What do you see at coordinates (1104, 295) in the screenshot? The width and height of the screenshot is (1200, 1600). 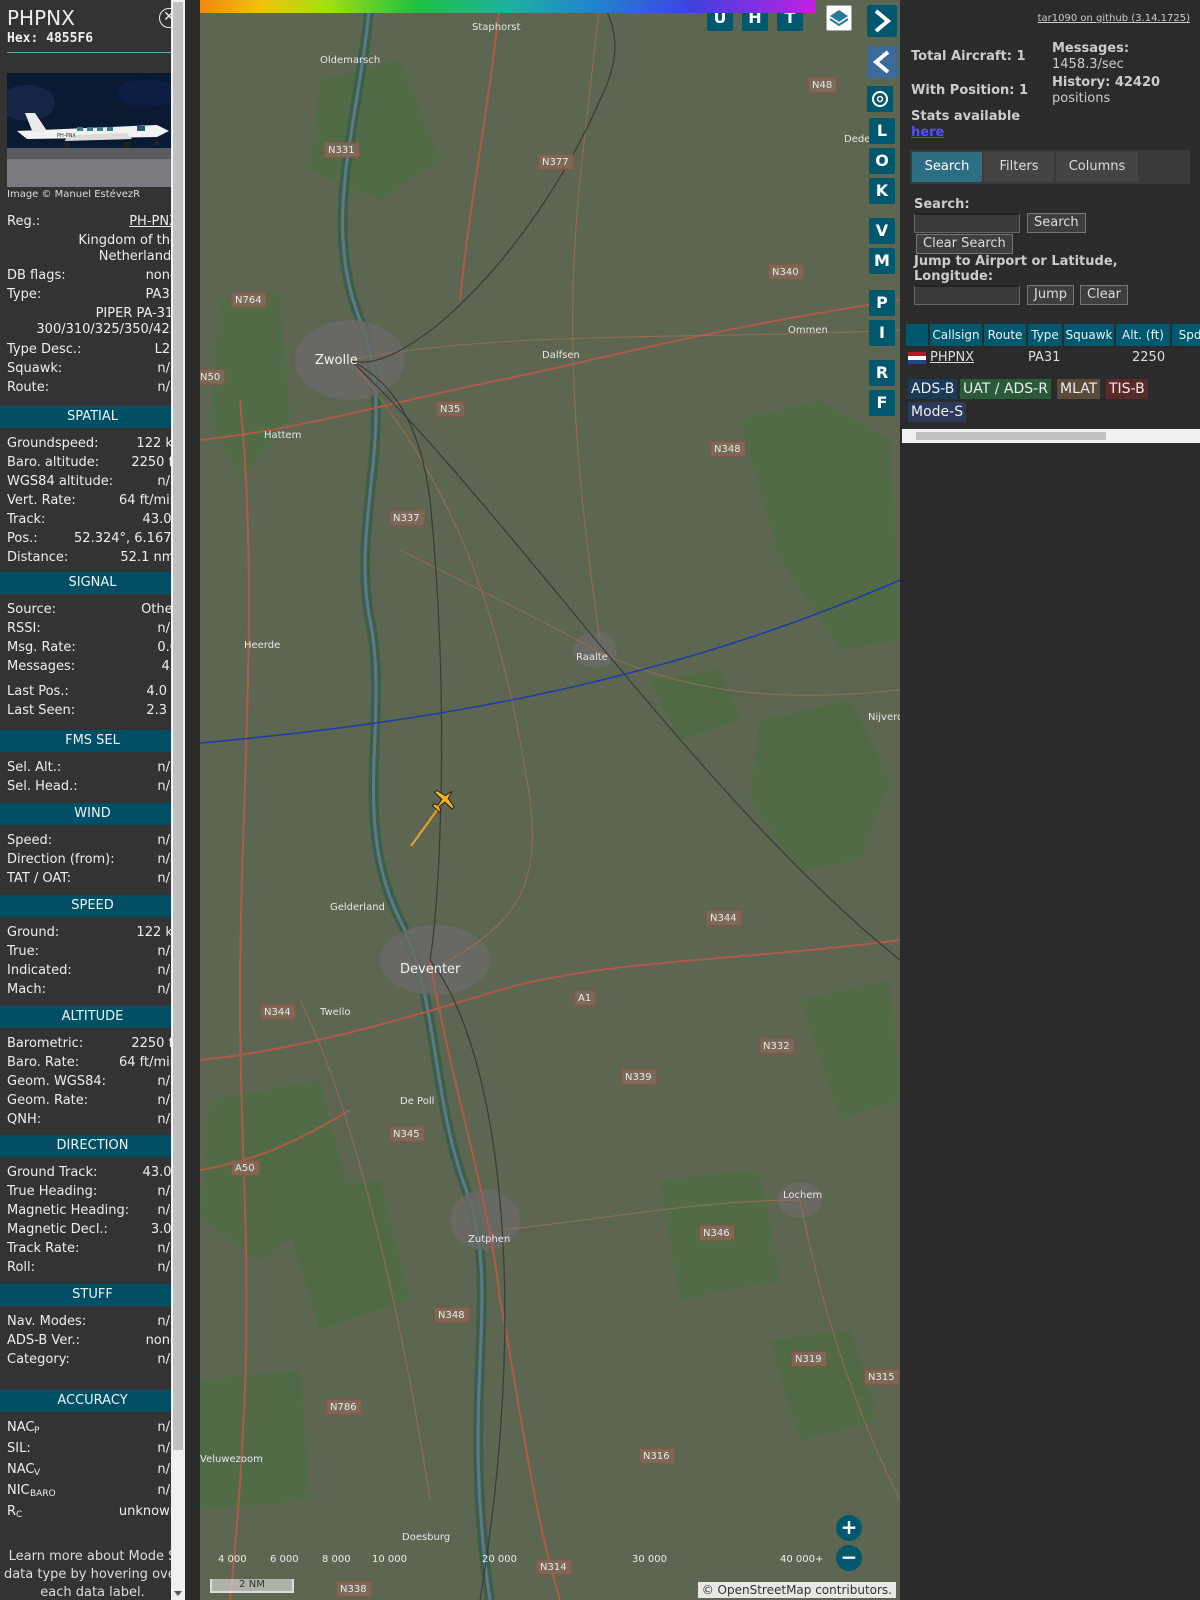 I see `clear-jump-button: Clear` at bounding box center [1104, 295].